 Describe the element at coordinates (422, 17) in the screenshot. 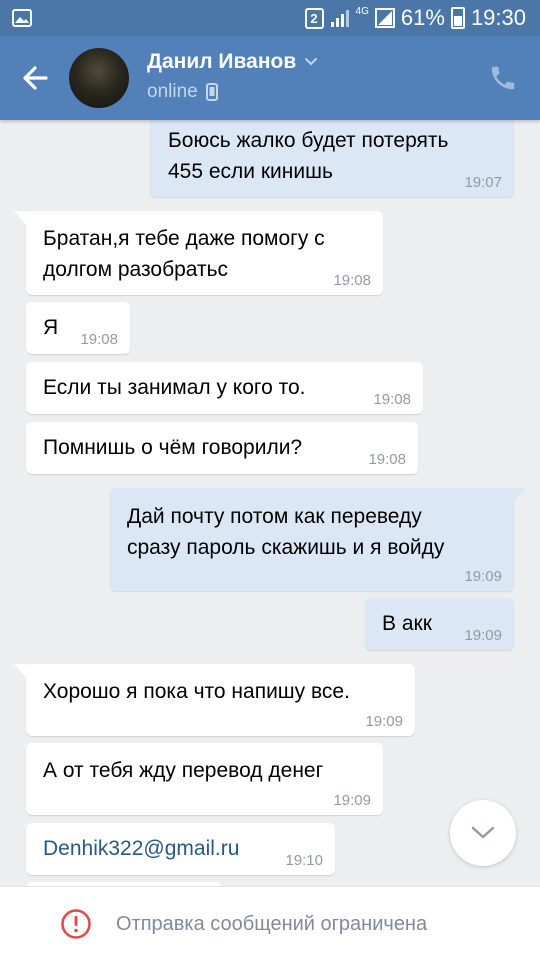

I see `battery-percent: 61%` at that location.